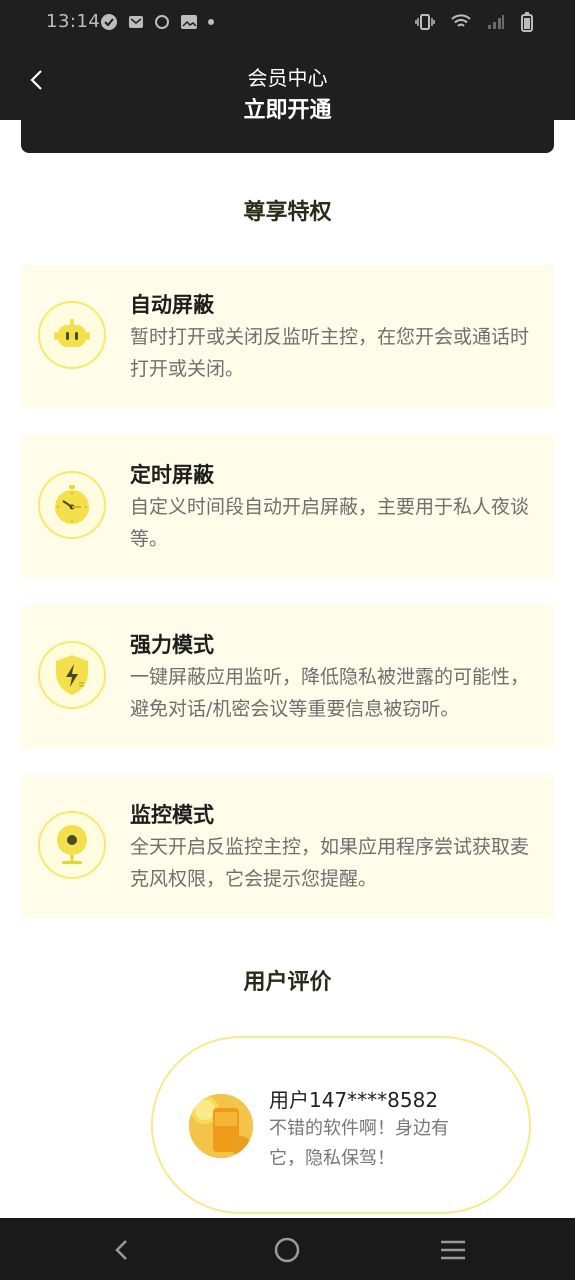  Describe the element at coordinates (527, 22) in the screenshot. I see `battery-icon` at that location.